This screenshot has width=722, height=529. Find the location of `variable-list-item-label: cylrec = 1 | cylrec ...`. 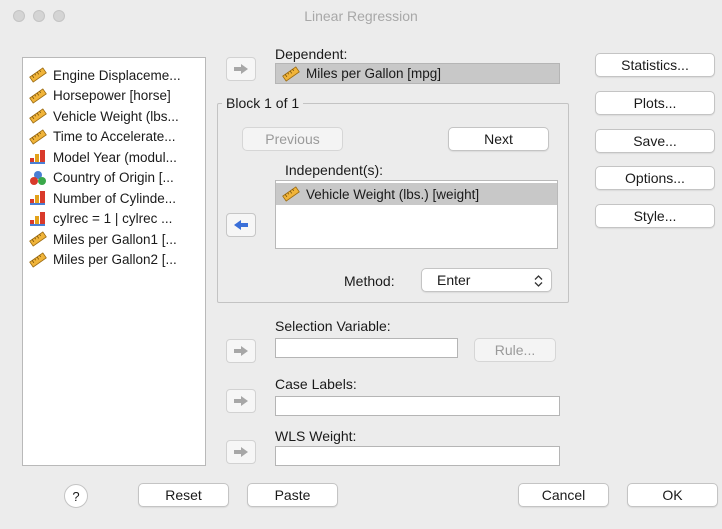

variable-list-item-label: cylrec = 1 | cylrec ... is located at coordinates (113, 219).